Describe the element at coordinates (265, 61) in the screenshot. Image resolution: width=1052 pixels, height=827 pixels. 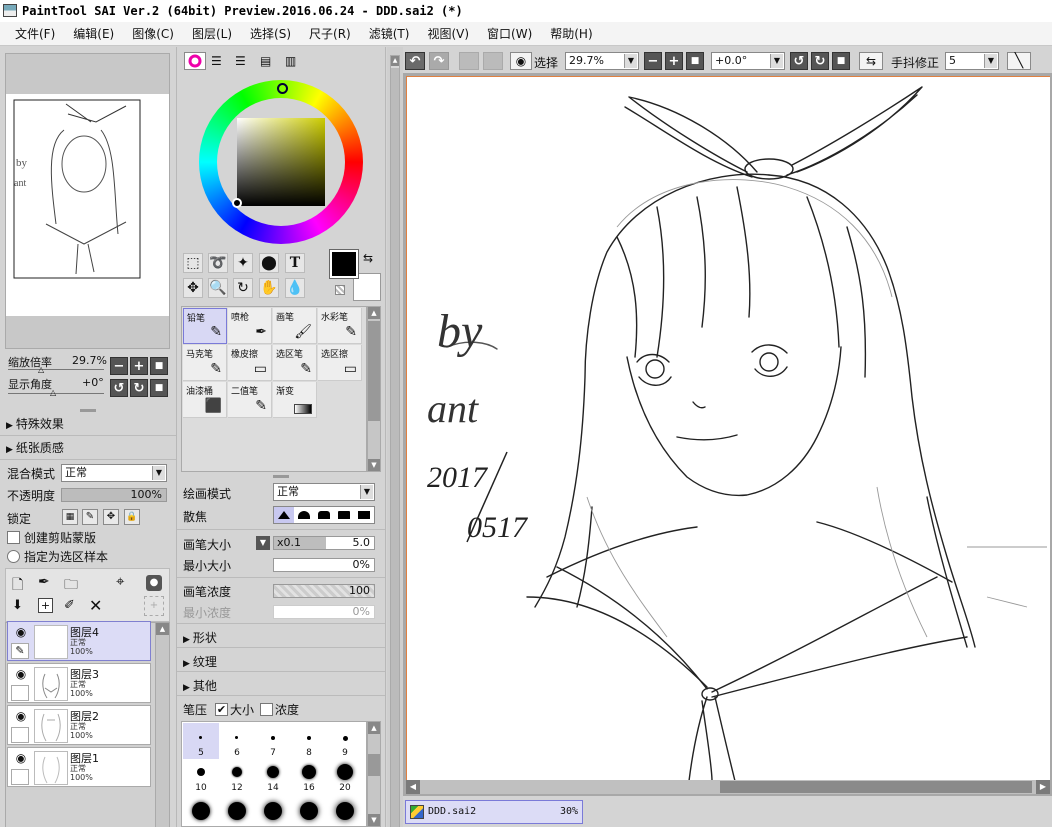
I see `swatch-tab: ▤` at that location.